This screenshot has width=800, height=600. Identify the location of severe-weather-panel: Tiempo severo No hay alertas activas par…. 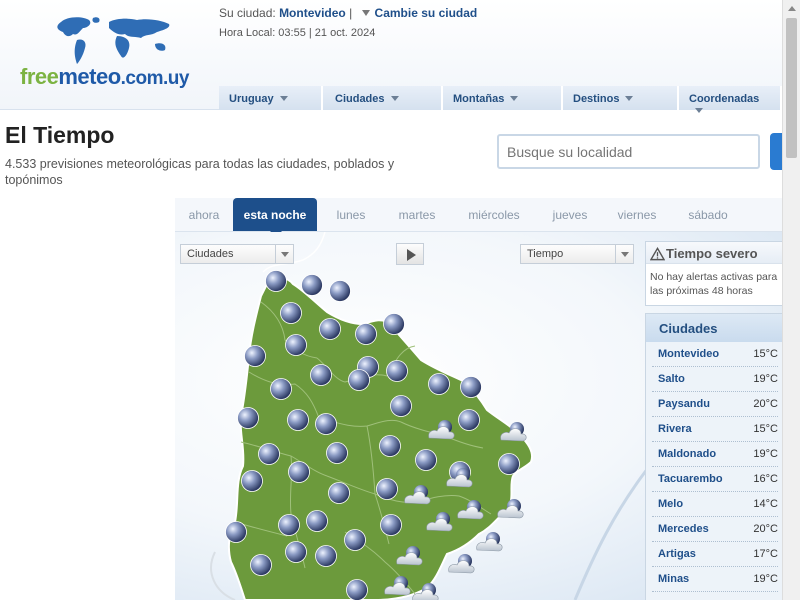
(715, 273).